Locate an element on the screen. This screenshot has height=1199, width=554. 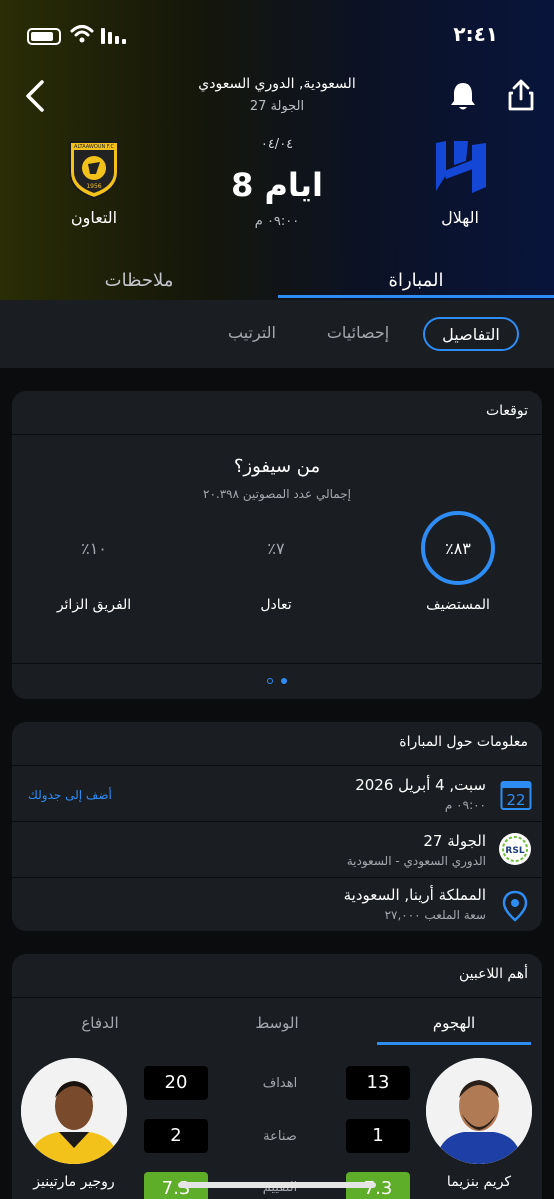
kickoff-time: ٠٩:٠٠ م is located at coordinates (277, 221).